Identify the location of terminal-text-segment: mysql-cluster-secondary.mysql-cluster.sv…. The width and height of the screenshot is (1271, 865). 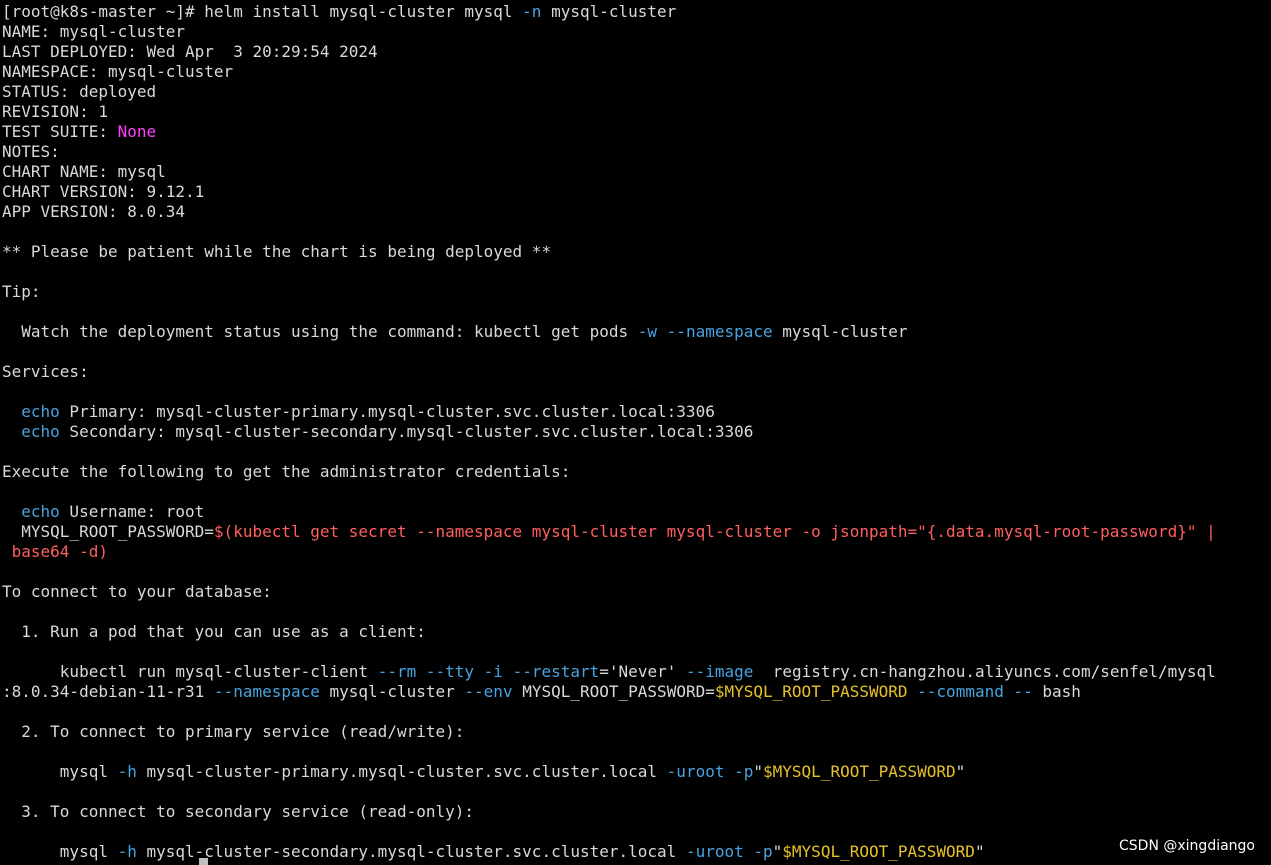
(411, 851).